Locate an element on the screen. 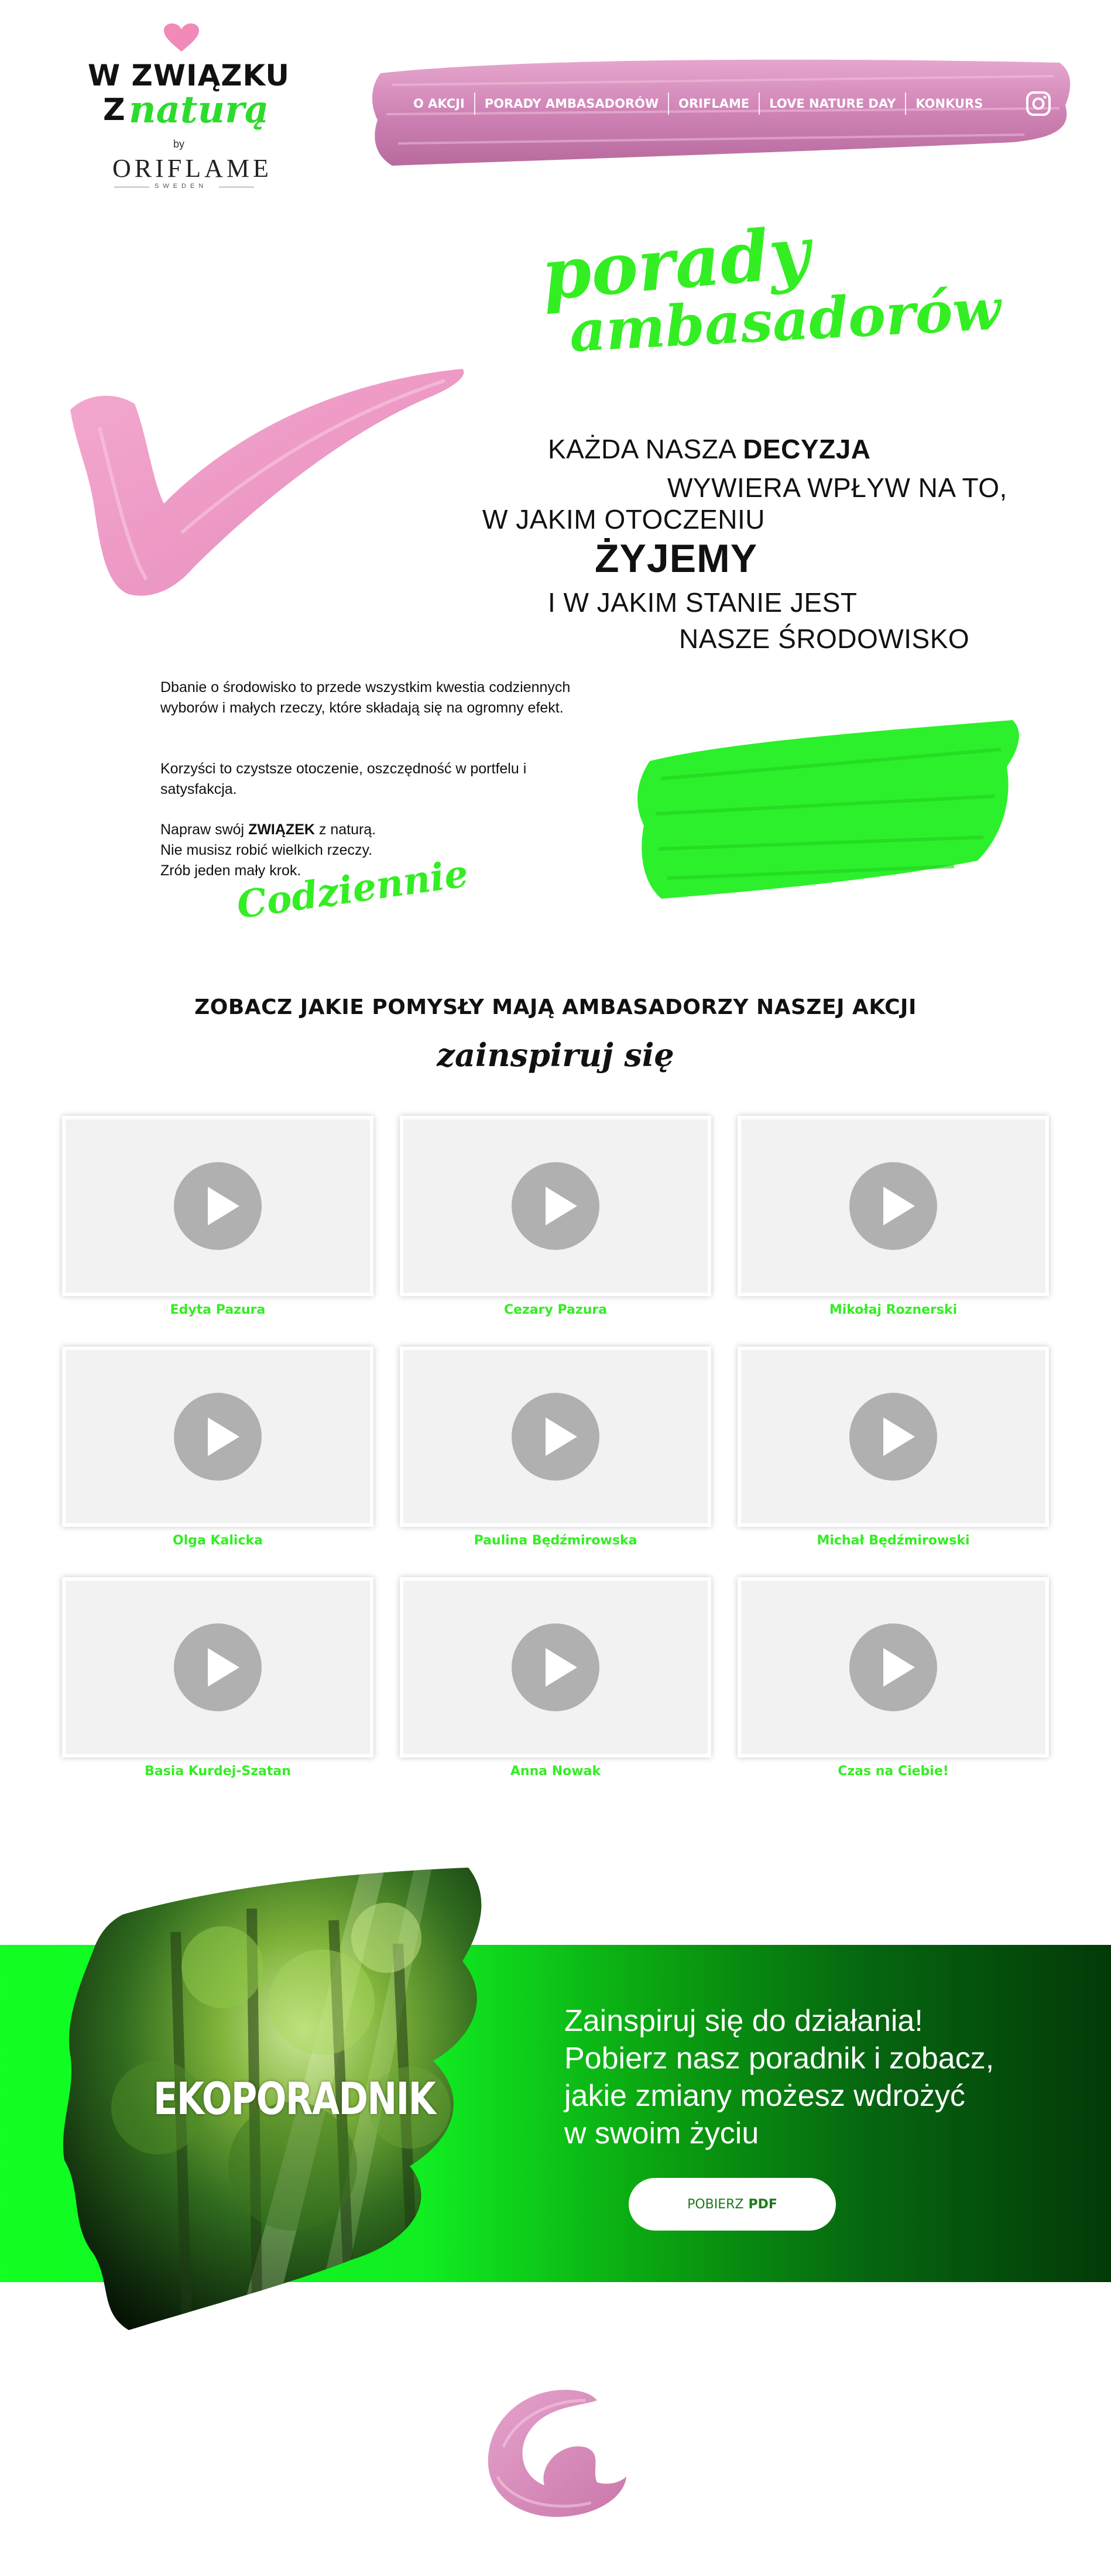  download-pdf-label: POBIERZ is located at coordinates (715, 2204).